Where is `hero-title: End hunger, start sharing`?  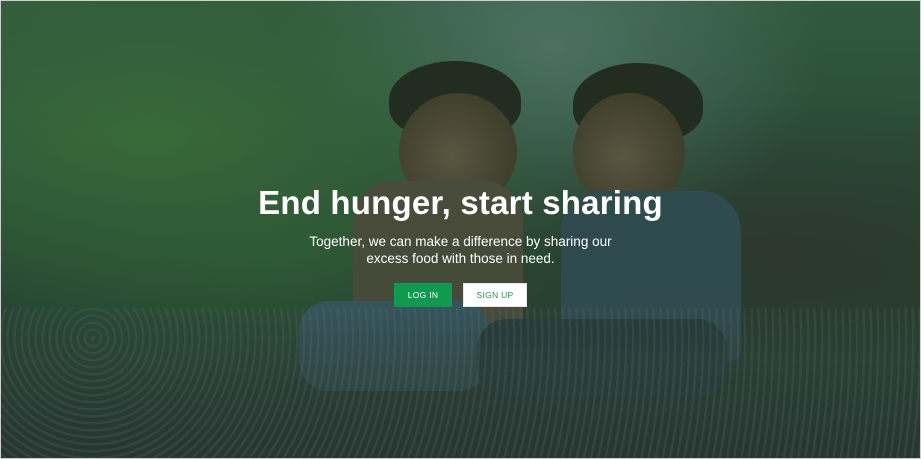
hero-title: End hunger, start sharing is located at coordinates (460, 202).